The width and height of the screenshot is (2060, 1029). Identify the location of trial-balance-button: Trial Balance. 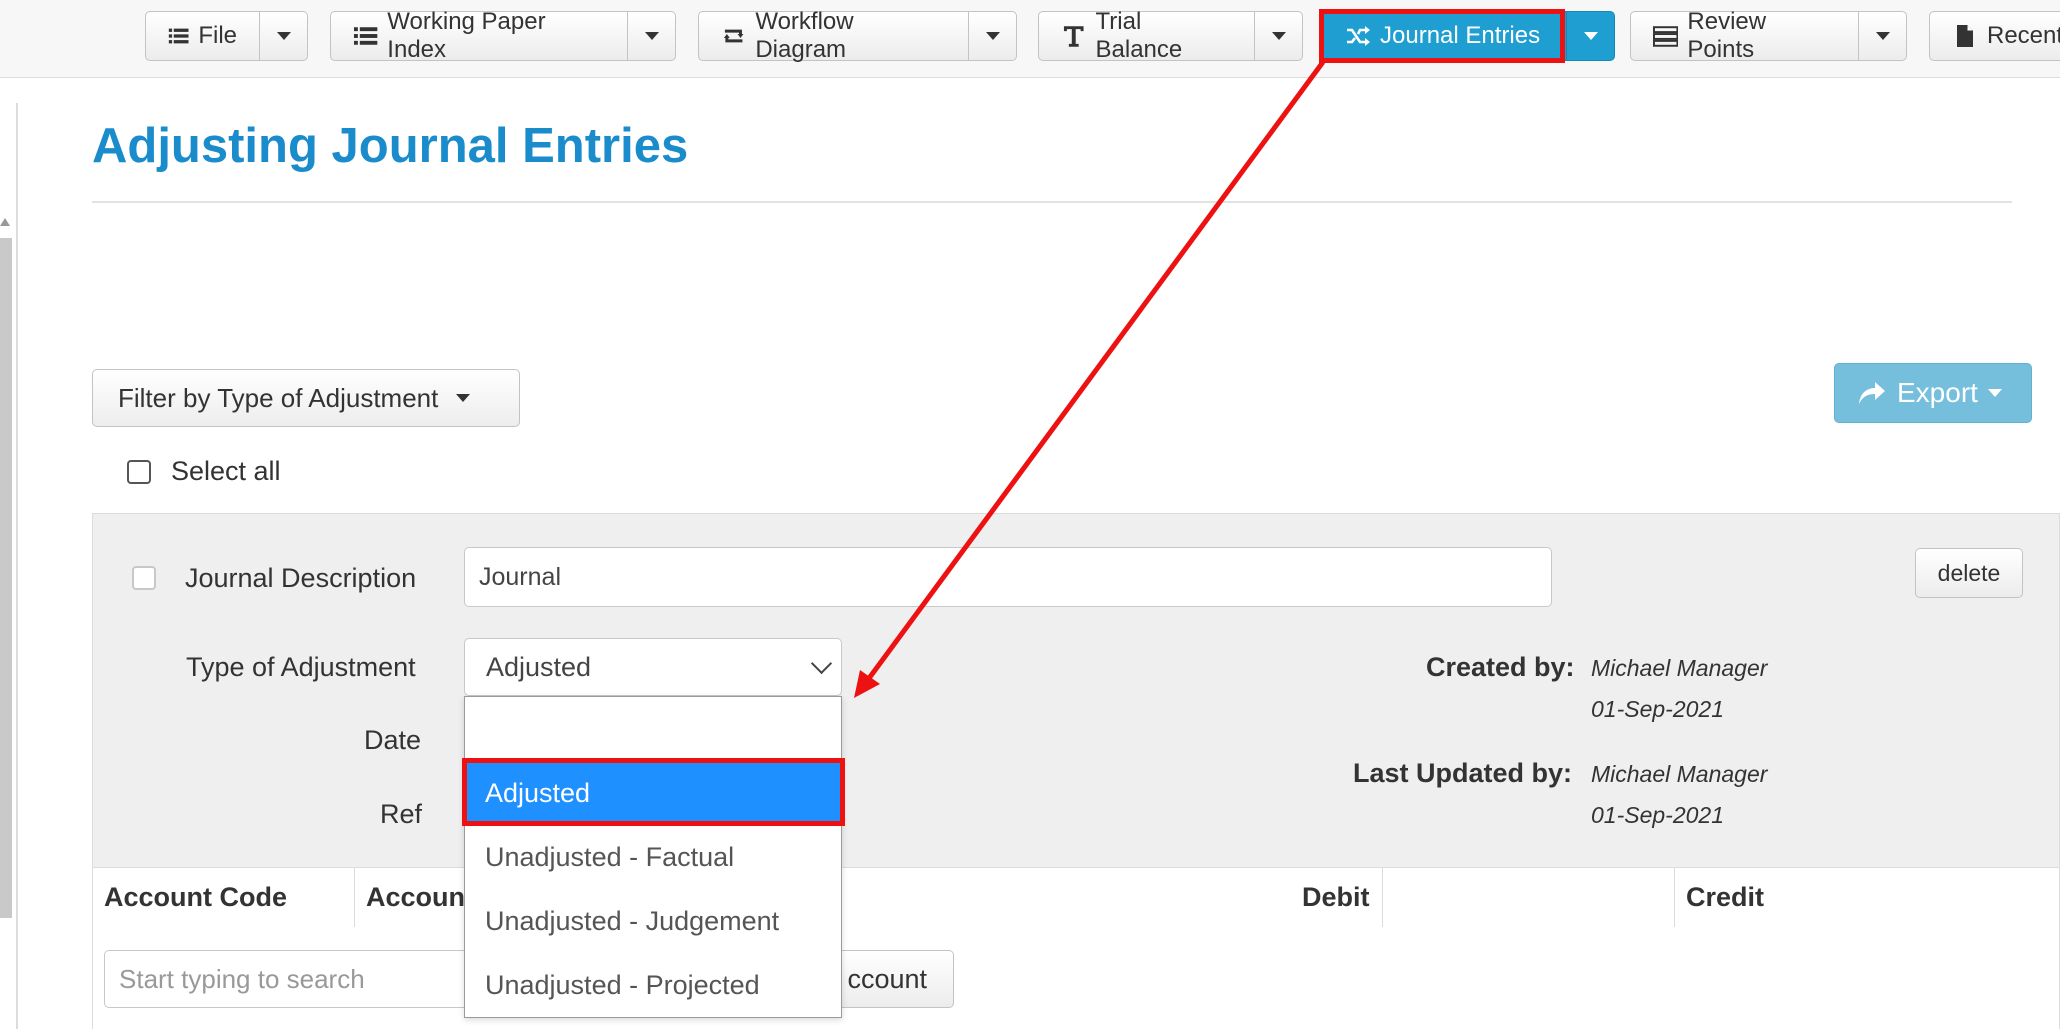
(1146, 35).